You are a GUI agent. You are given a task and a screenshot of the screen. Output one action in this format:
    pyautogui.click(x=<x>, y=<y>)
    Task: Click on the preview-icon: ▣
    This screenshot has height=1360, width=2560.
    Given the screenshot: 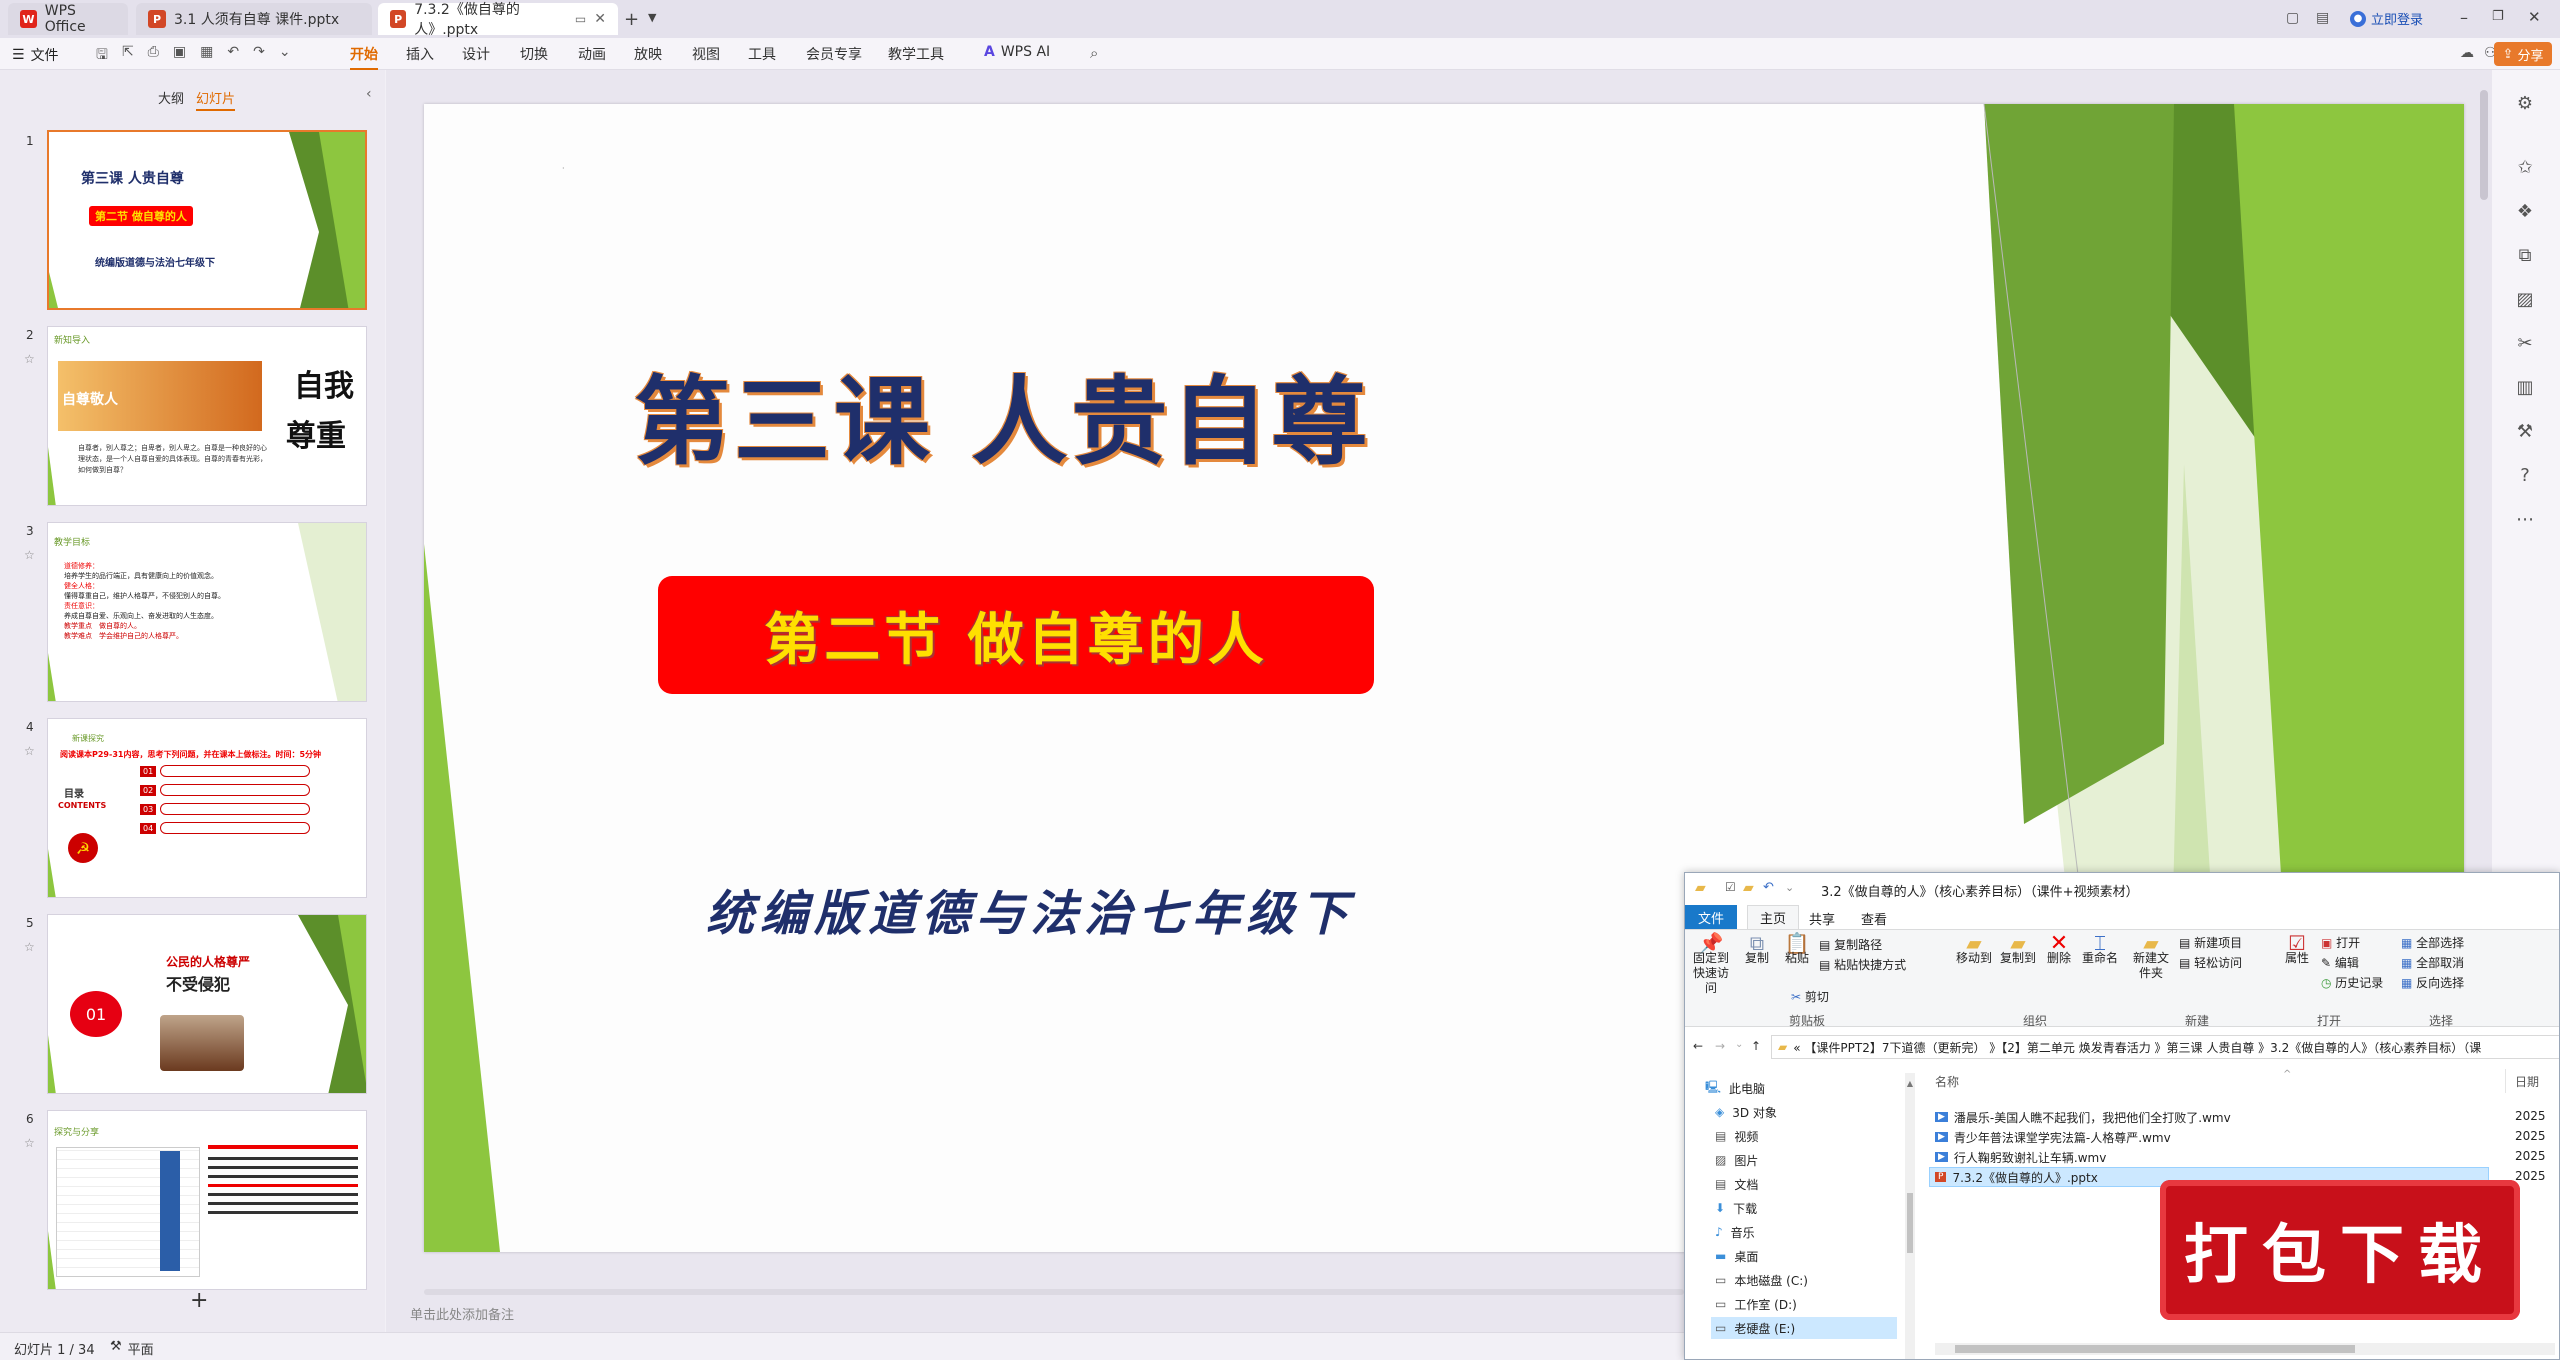 What is the action you would take?
    pyautogui.click(x=179, y=56)
    